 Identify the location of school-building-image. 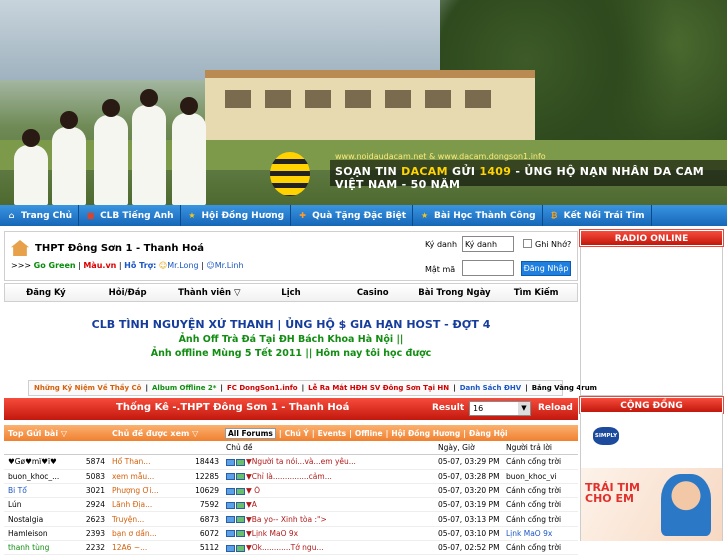
(370, 105).